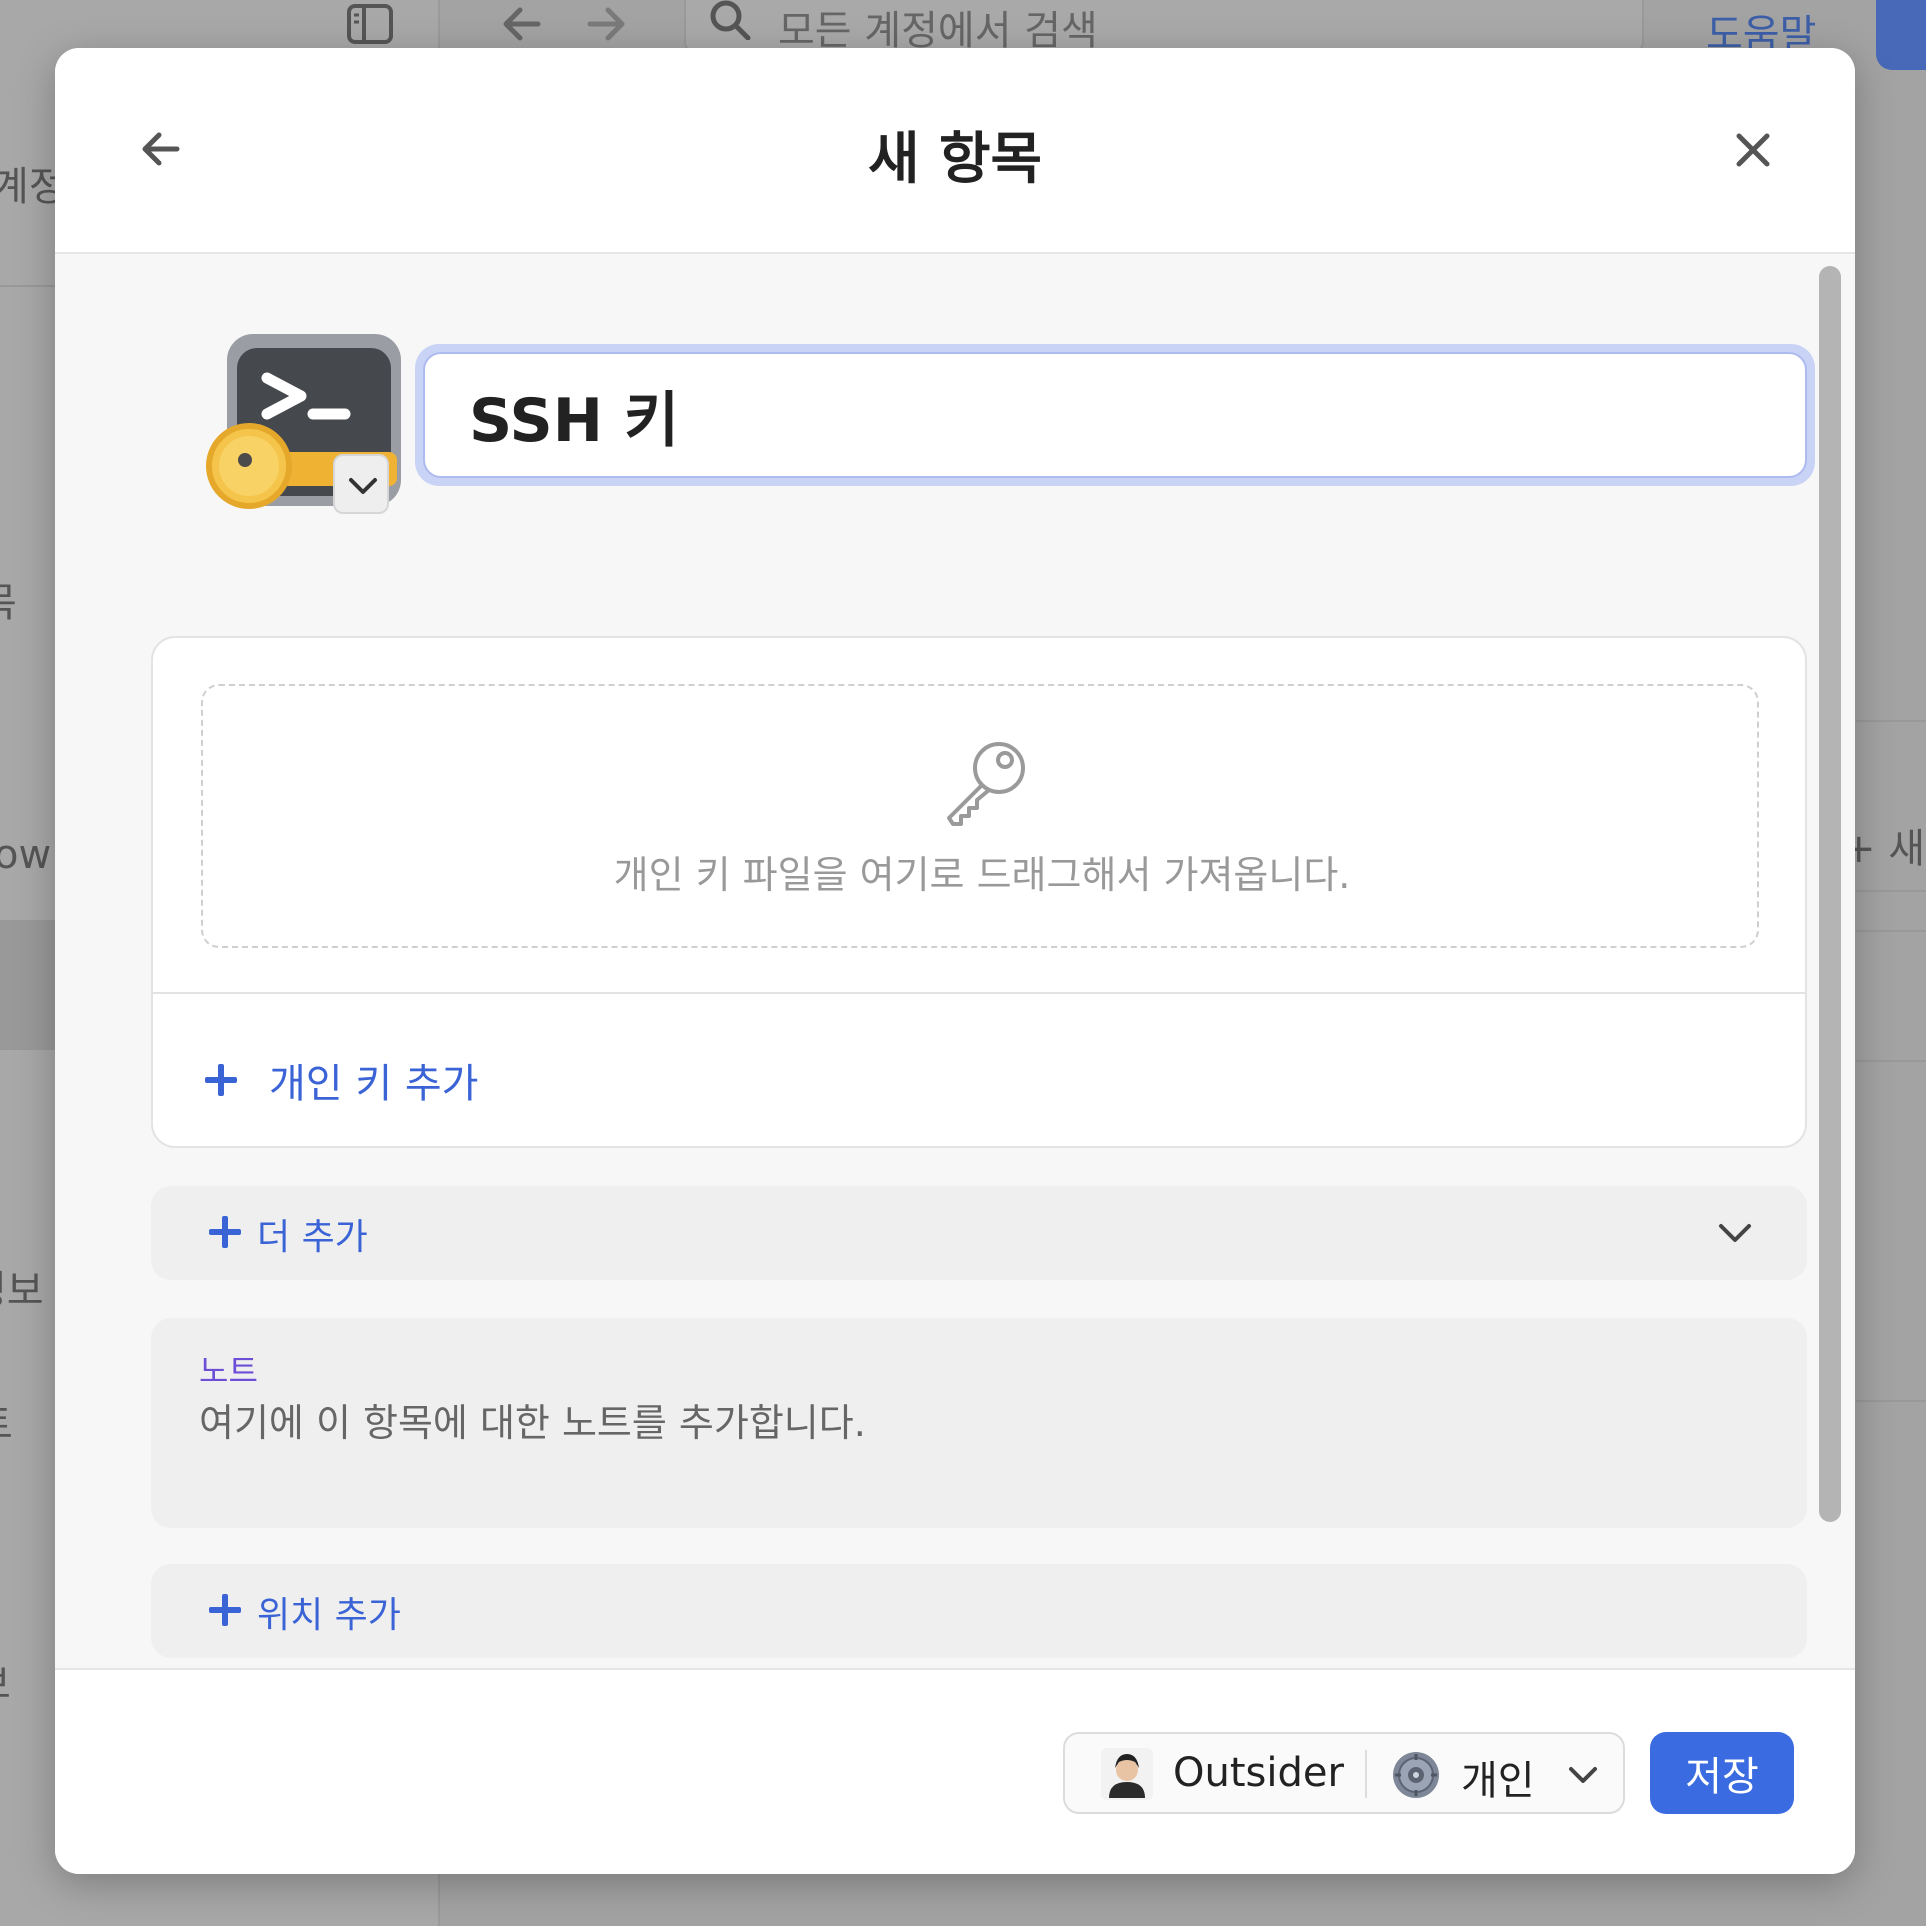  Describe the element at coordinates (979, 1611) in the screenshot. I see `add-location-button: 위치 추가` at that location.